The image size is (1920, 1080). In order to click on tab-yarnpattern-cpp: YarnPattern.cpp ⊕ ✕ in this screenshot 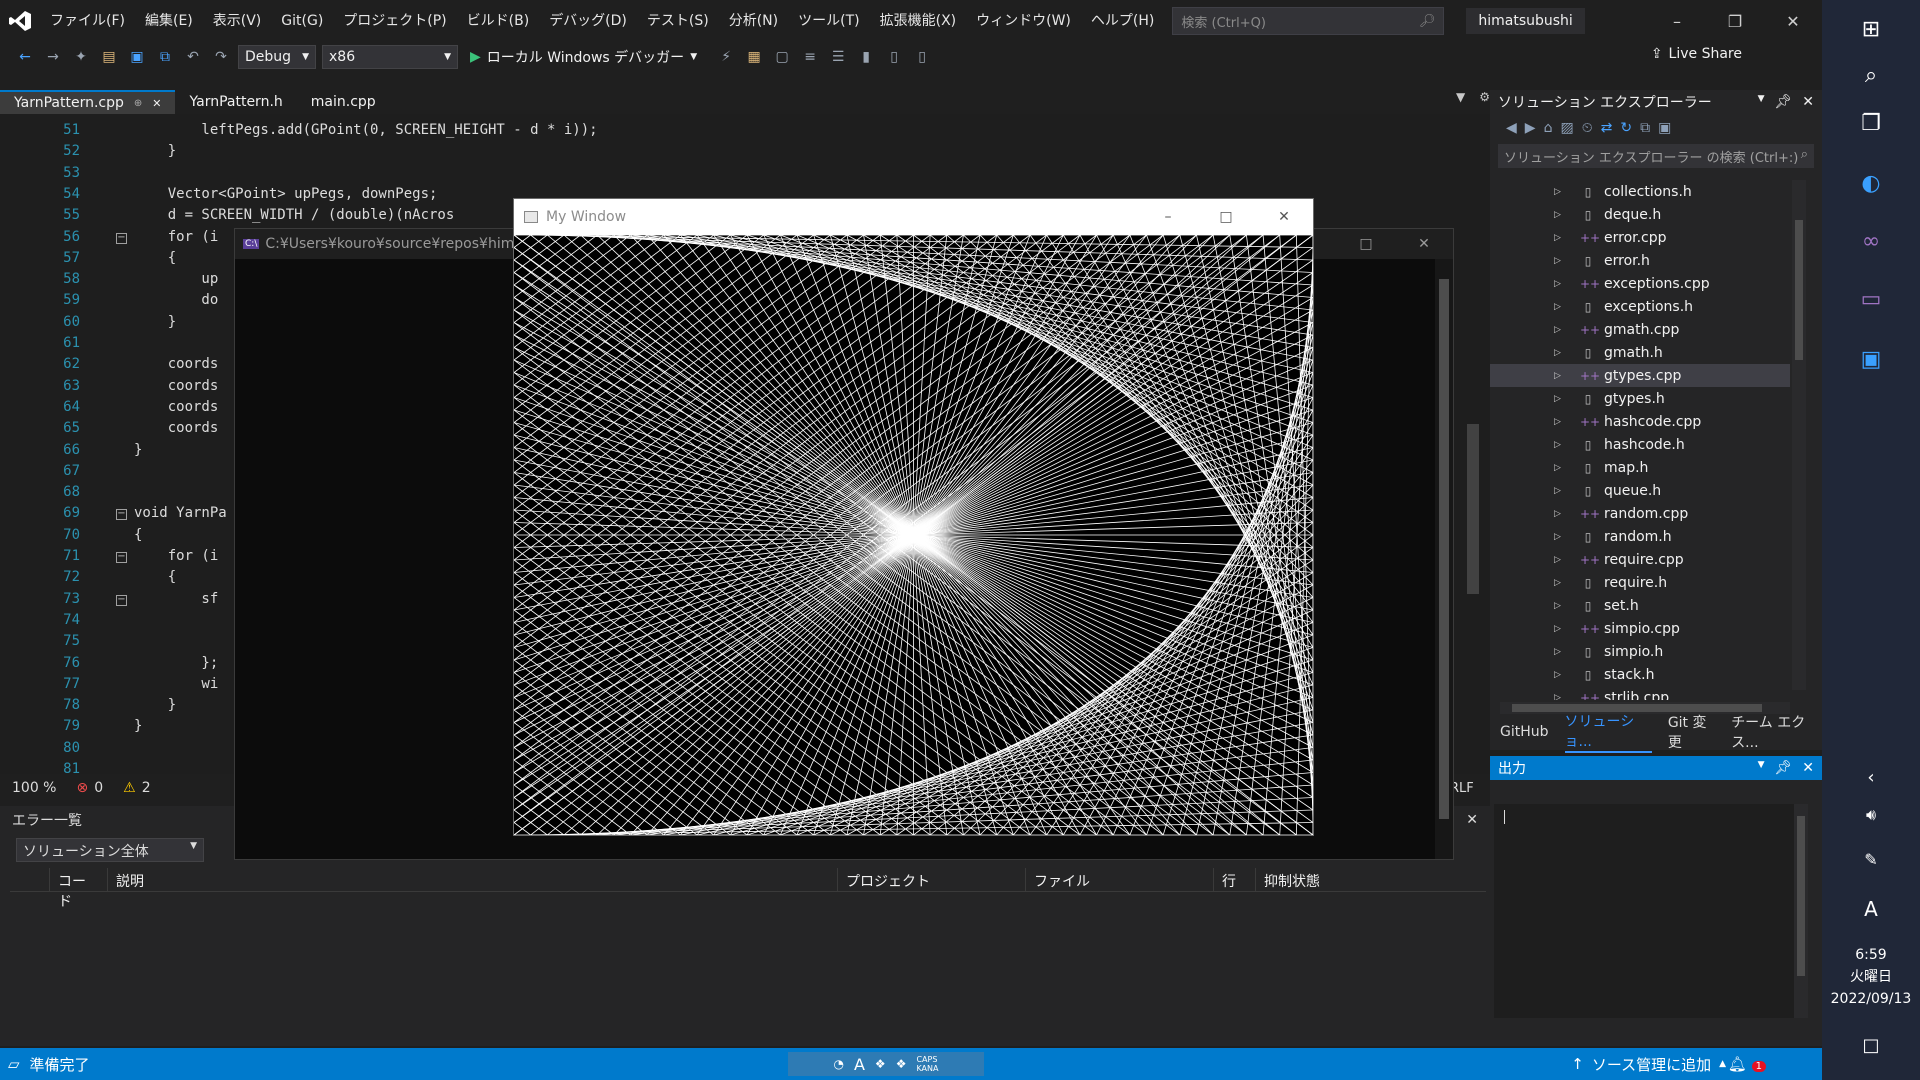, I will do `click(88, 102)`.